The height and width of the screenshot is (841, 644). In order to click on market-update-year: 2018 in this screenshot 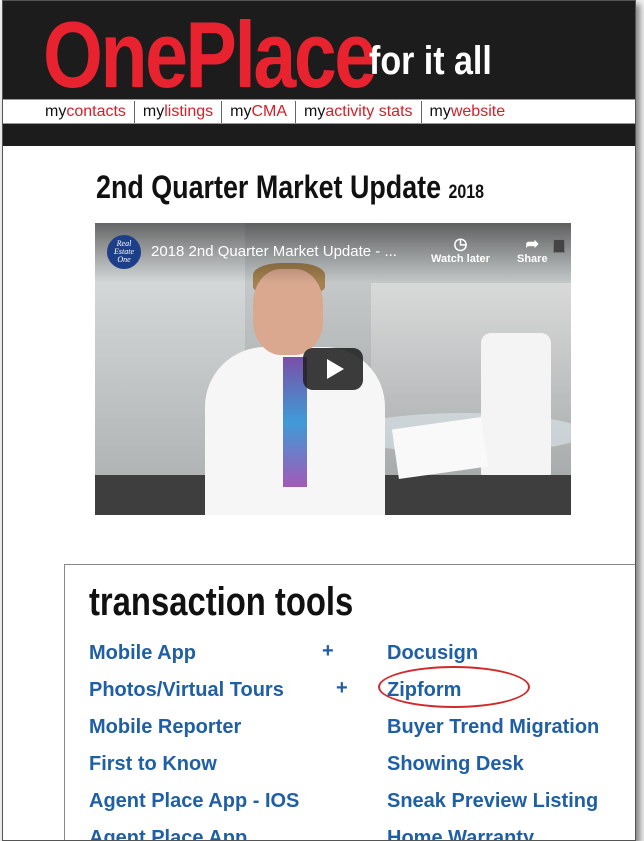, I will do `click(466, 192)`.